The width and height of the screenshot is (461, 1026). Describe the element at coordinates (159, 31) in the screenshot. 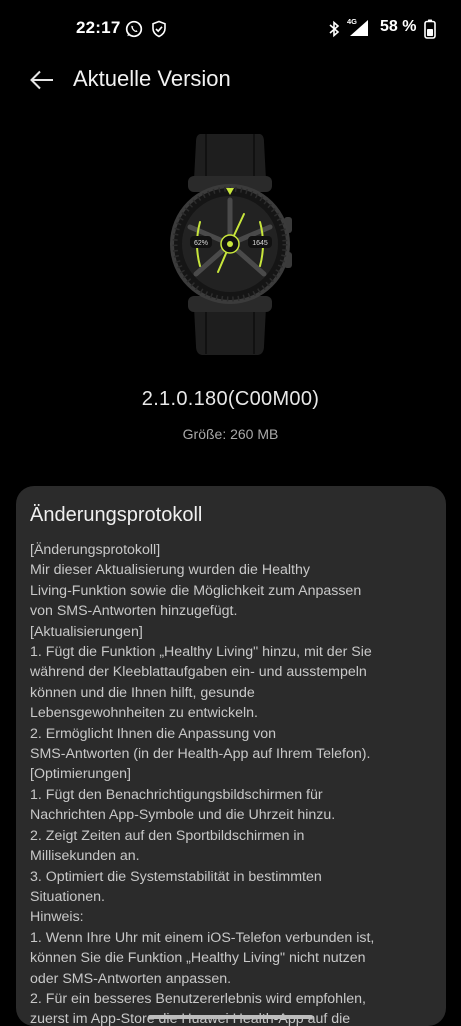

I see `shield-check-icon` at that location.